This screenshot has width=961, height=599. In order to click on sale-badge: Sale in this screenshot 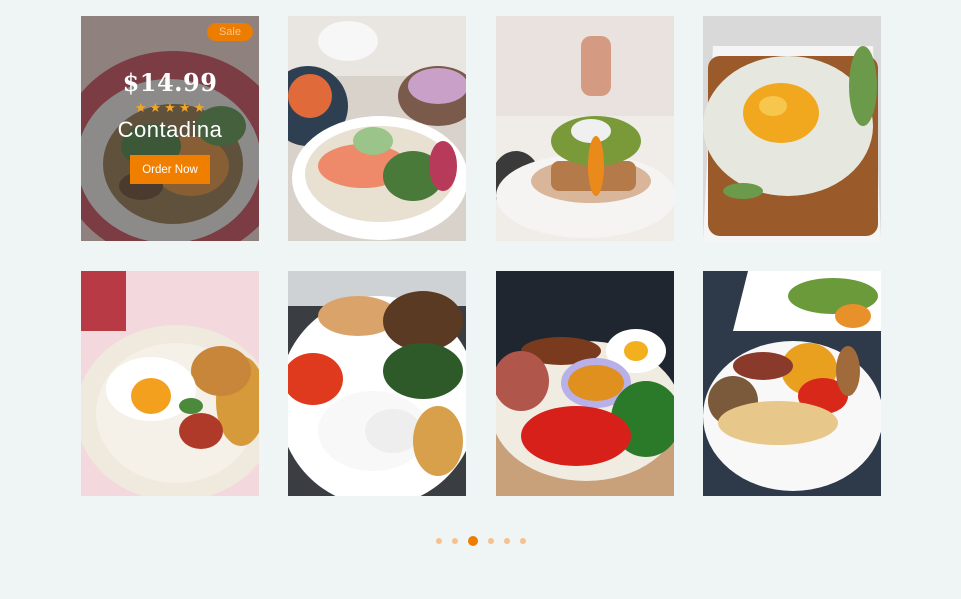, I will do `click(229, 32)`.